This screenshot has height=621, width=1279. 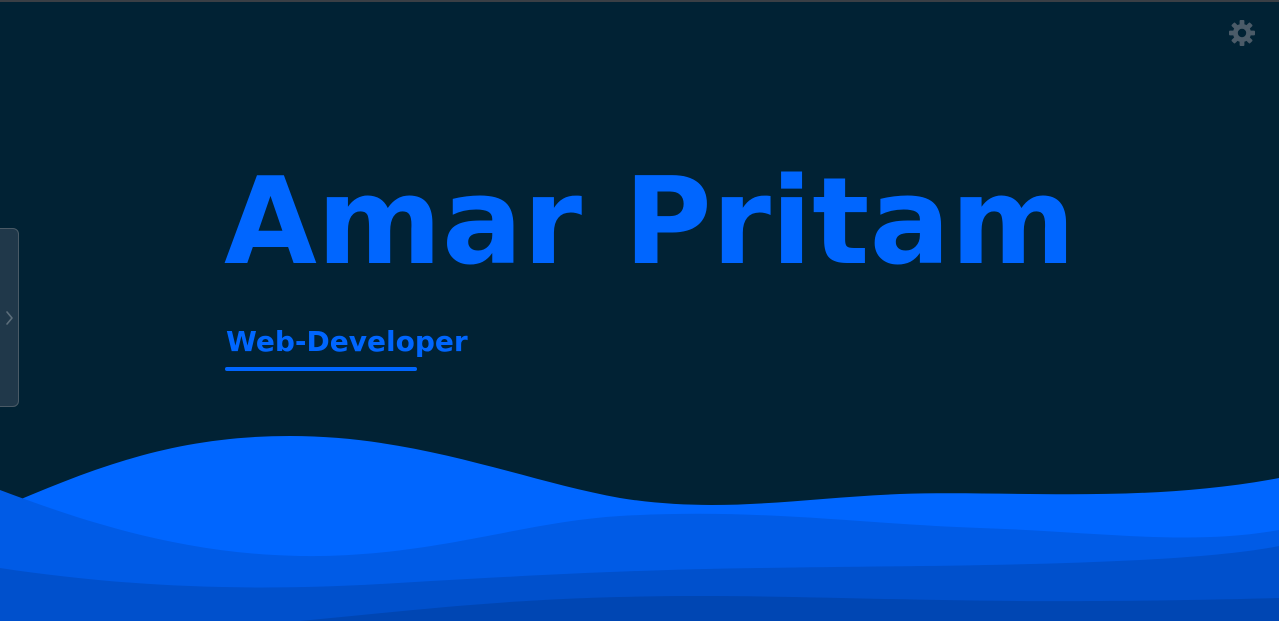 I want to click on side-drawer-toggle, so click(x=9, y=317).